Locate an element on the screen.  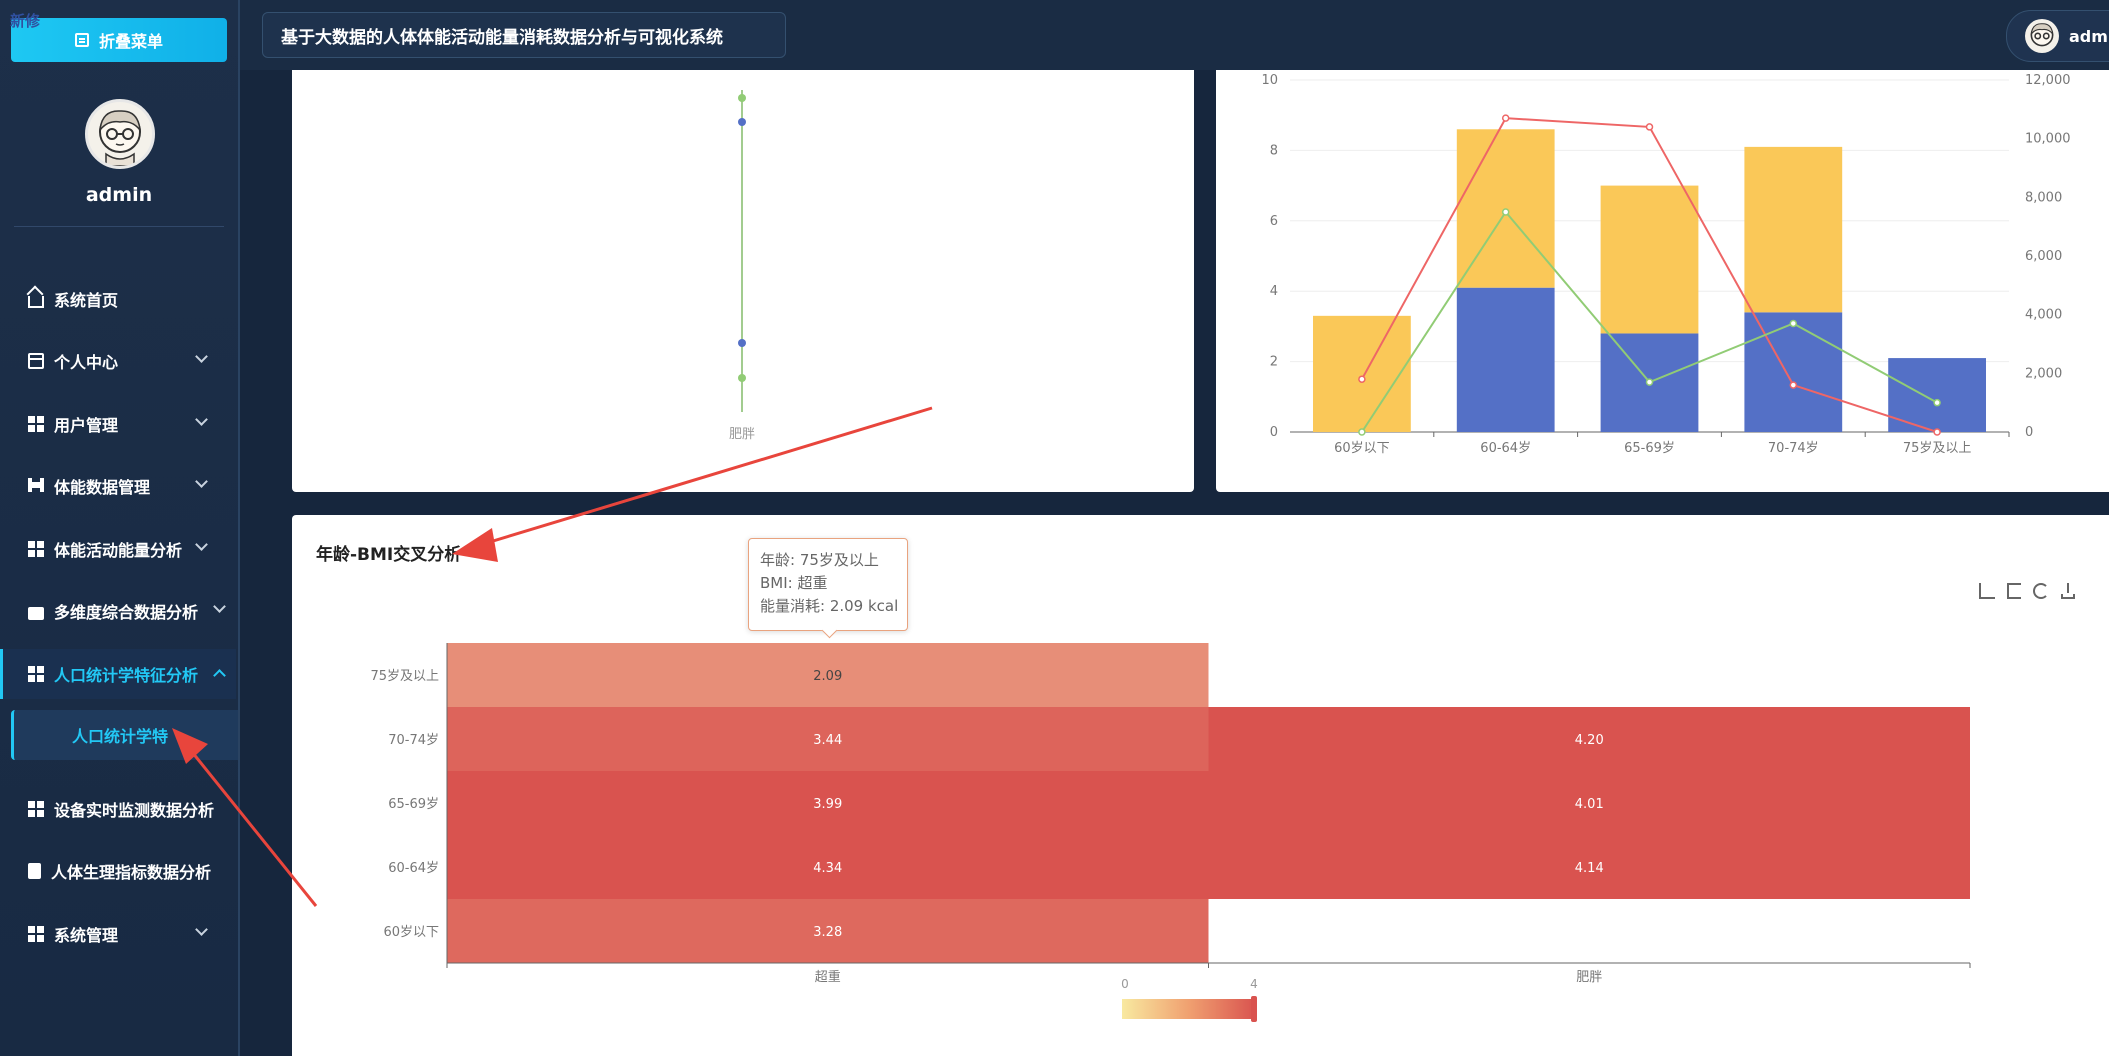
heatmap-value-label: 4.01 is located at coordinates (1589, 804).